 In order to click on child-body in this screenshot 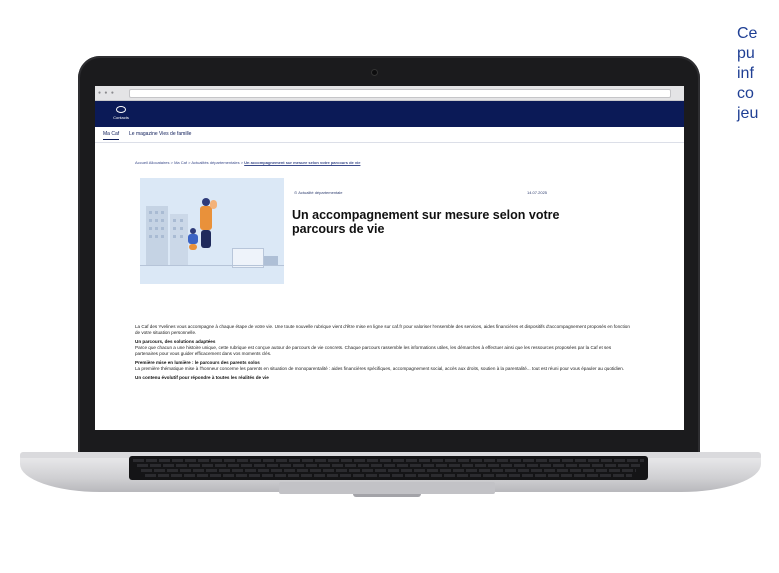, I will do `click(193, 239)`.